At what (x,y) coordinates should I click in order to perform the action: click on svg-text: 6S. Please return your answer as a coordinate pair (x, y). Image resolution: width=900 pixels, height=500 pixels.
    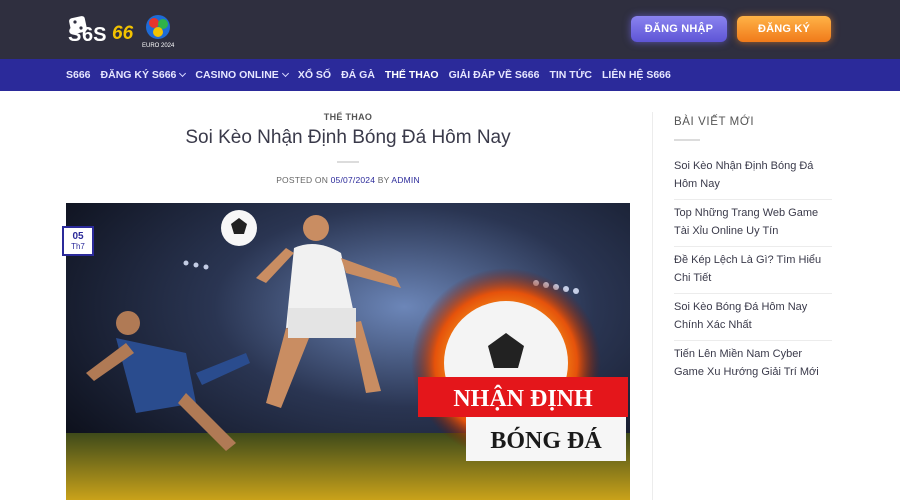
    Looking at the image, I should click on (94, 35).